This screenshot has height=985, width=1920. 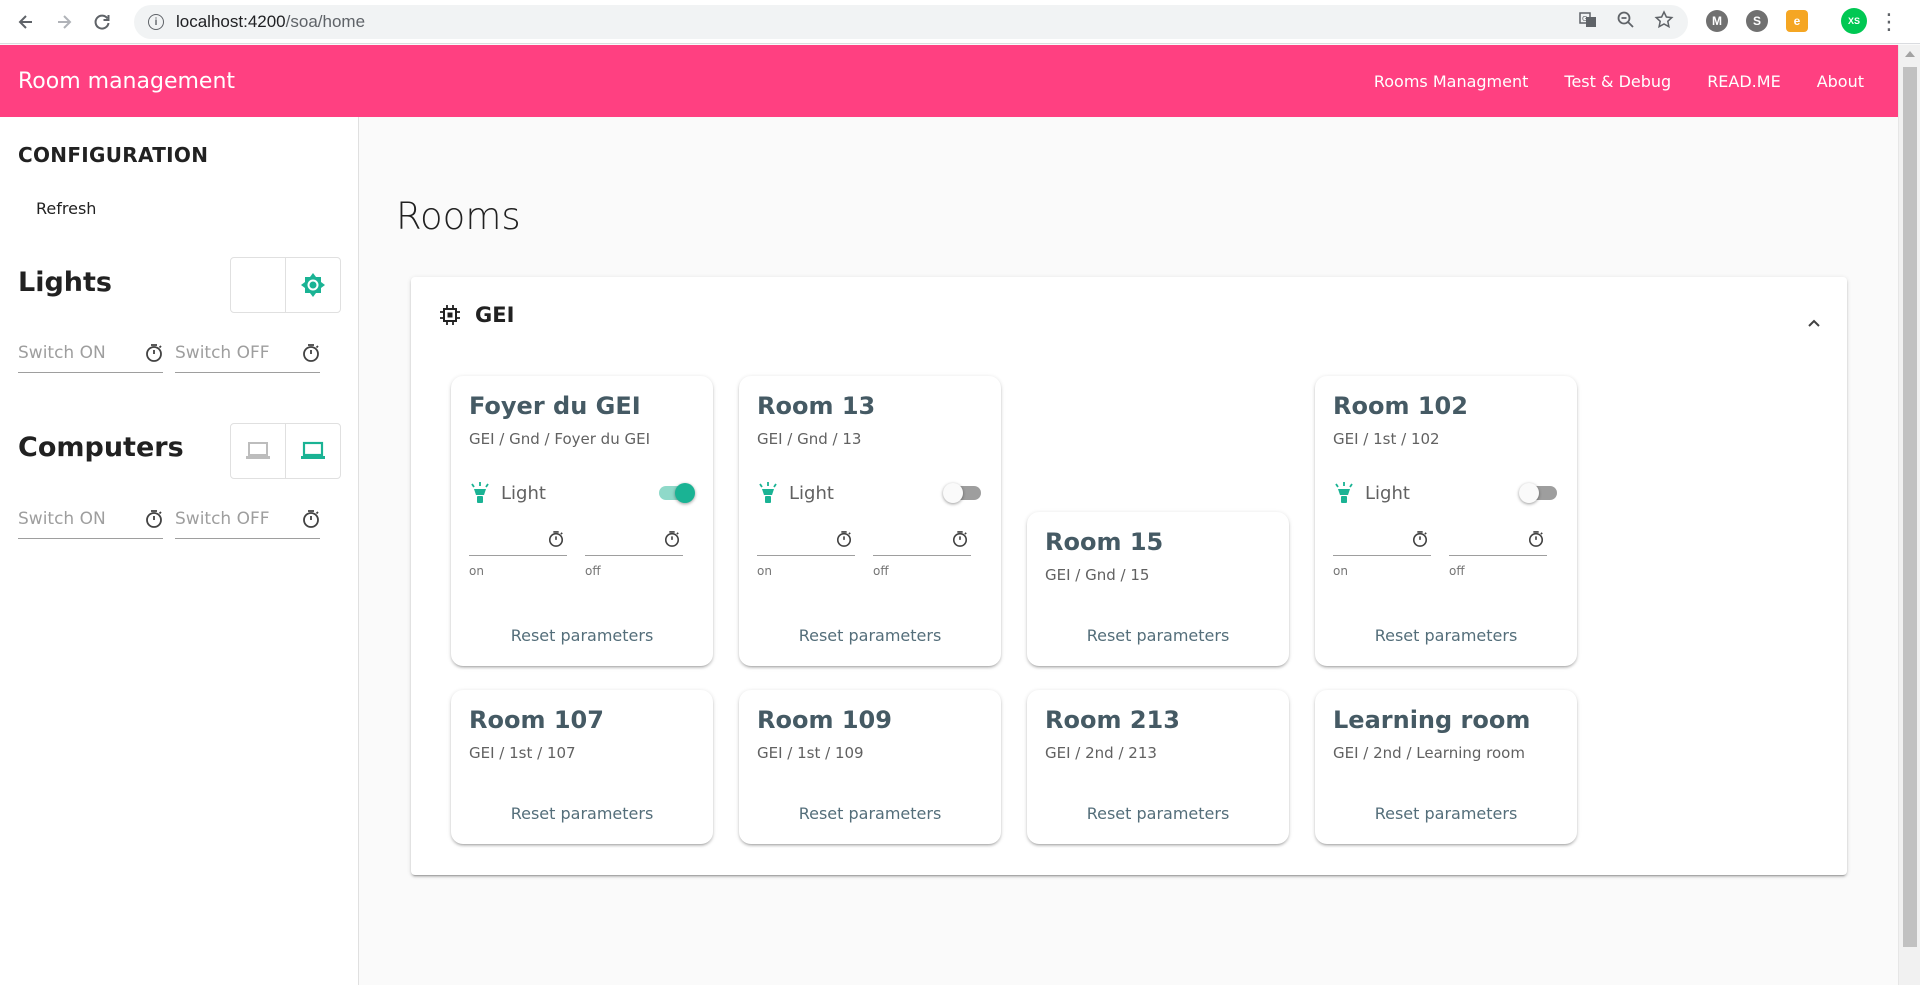 I want to click on lights-switch-off-field: Switch OFF, so click(x=247, y=356).